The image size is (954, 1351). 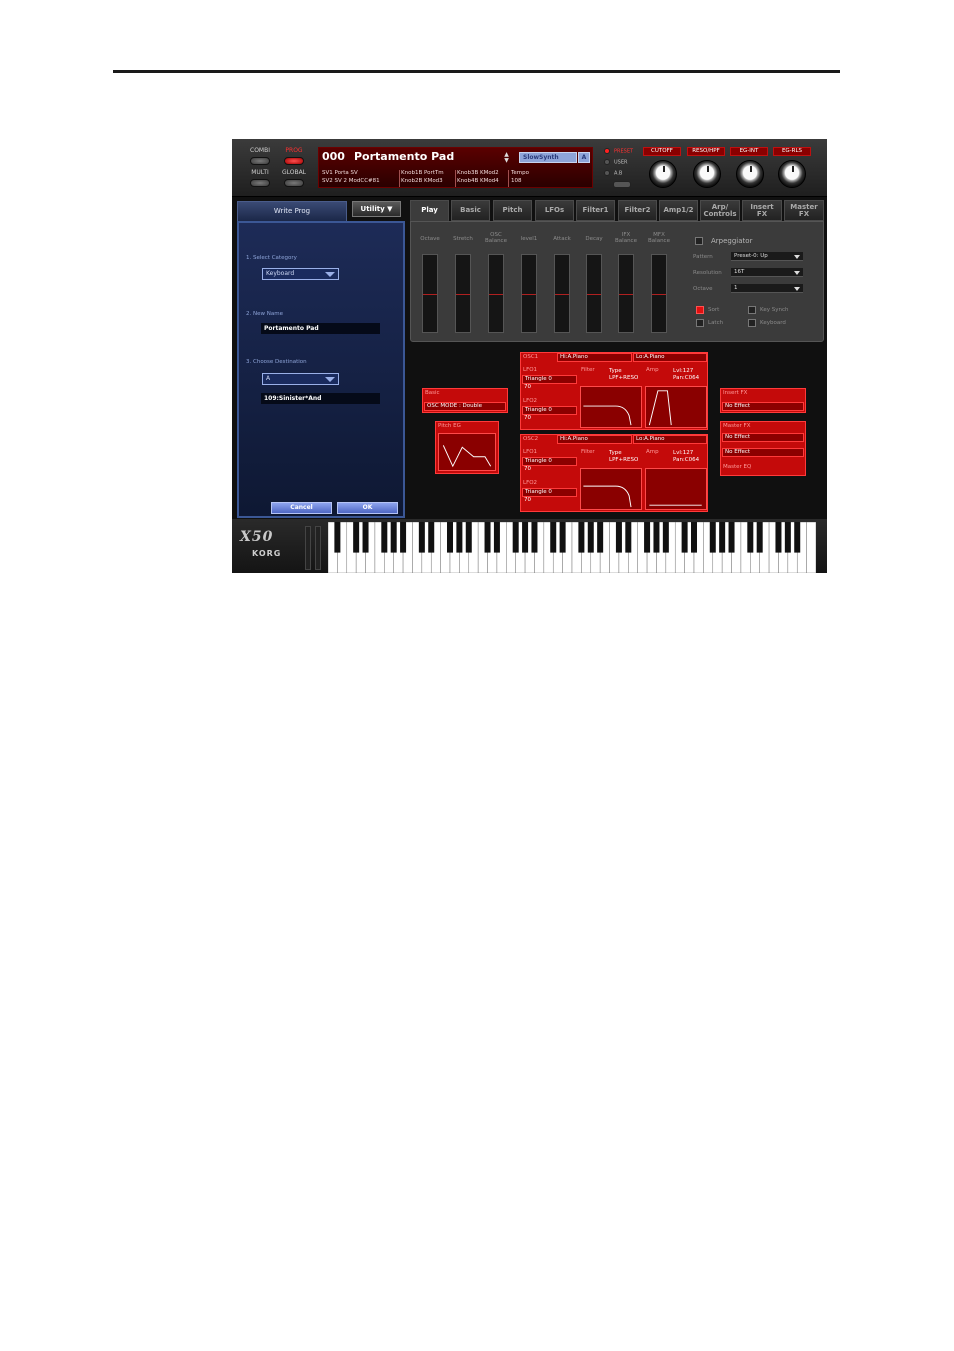 What do you see at coordinates (301, 508) in the screenshot?
I see `cancel-button: Cancel` at bounding box center [301, 508].